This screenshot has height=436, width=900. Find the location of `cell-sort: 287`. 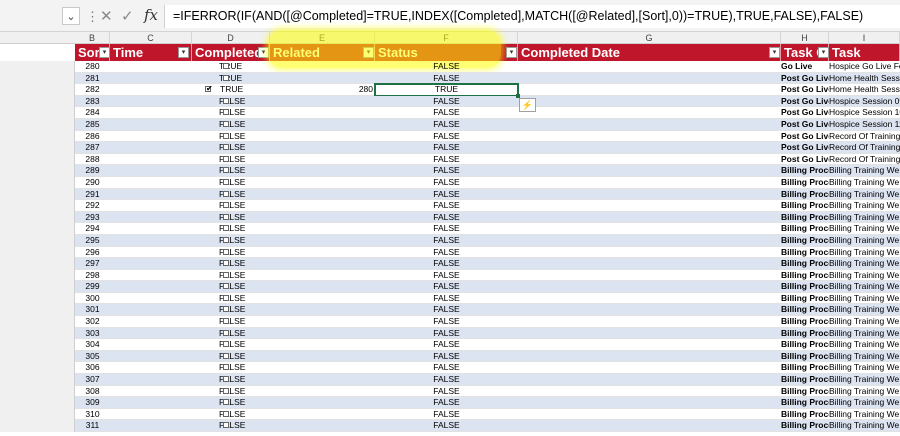

cell-sort: 287 is located at coordinates (92, 148).